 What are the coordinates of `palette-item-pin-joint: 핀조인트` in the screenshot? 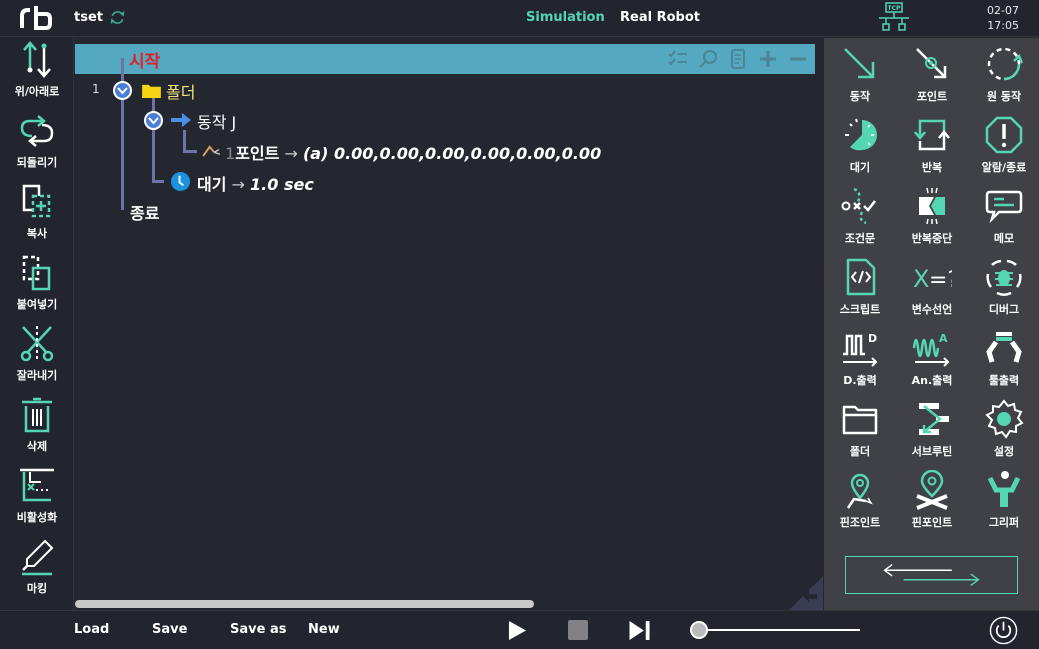 It's located at (860, 501).